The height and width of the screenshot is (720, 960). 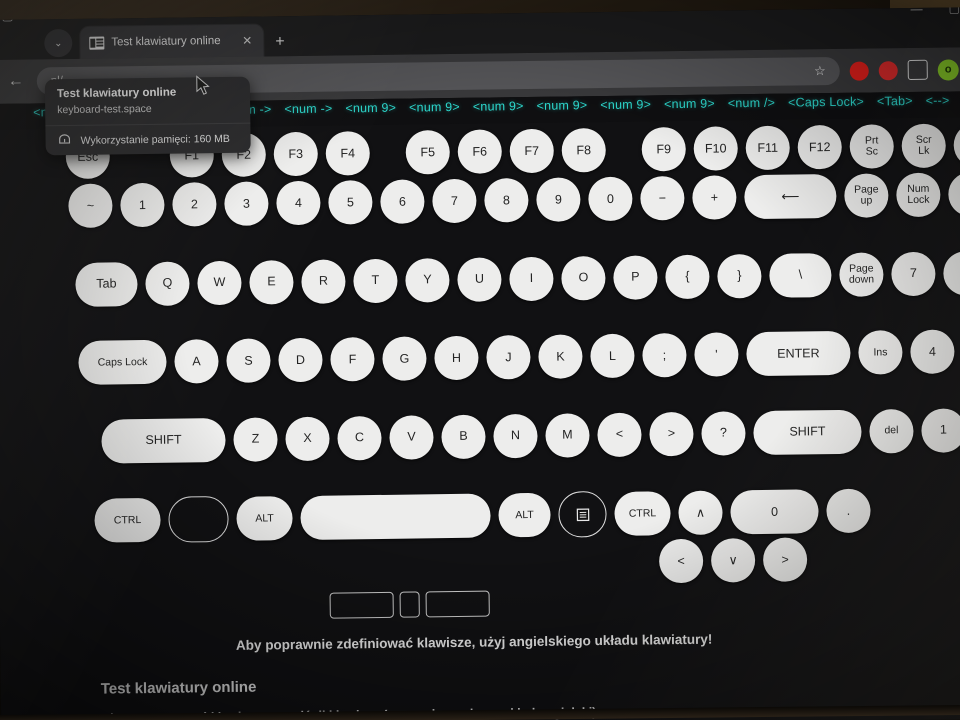 What do you see at coordinates (800, 275) in the screenshot?
I see `key-: \` at bounding box center [800, 275].